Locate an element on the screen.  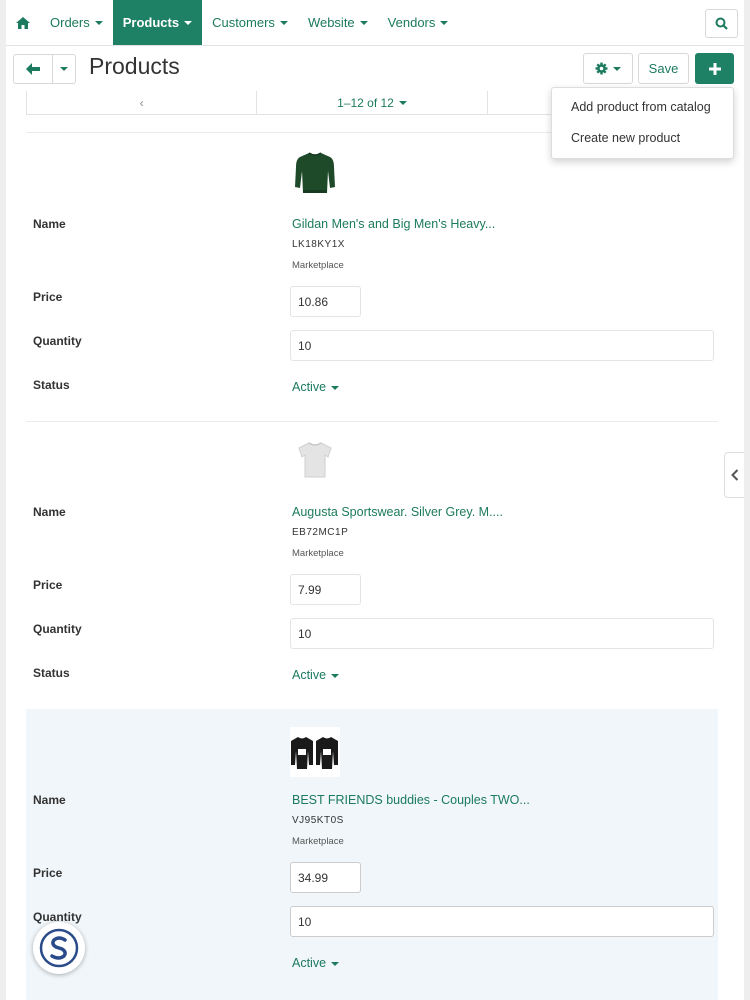
settings-dropdown-button is located at coordinates (608, 68).